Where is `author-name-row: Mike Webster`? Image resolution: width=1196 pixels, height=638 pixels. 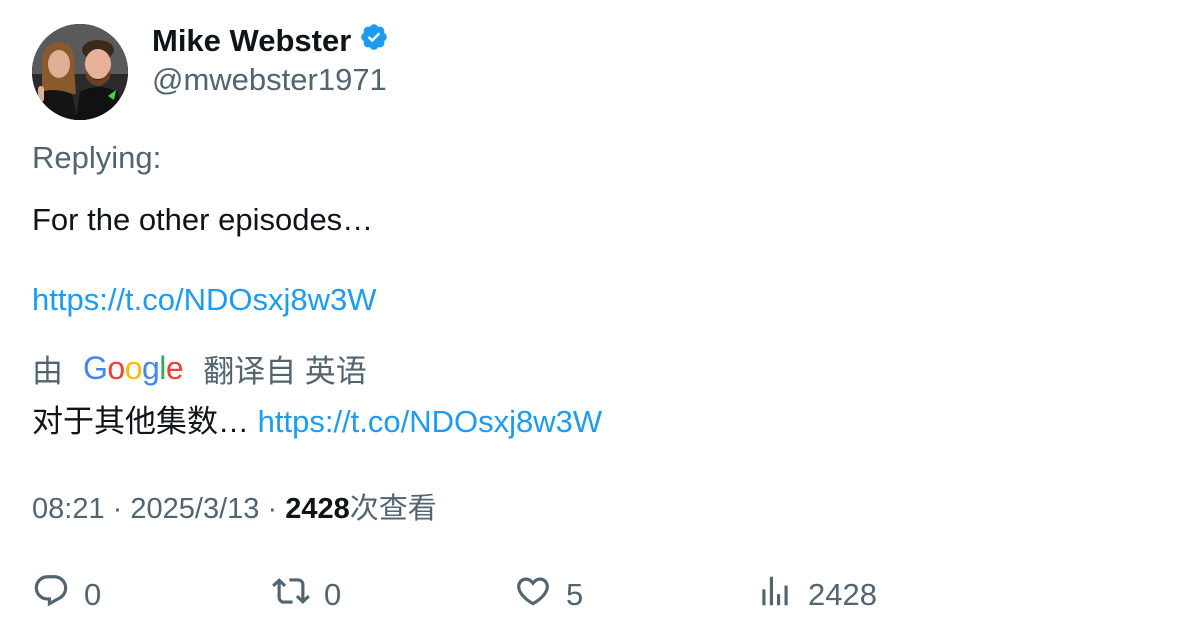
author-name-row: Mike Webster is located at coordinates (270, 41).